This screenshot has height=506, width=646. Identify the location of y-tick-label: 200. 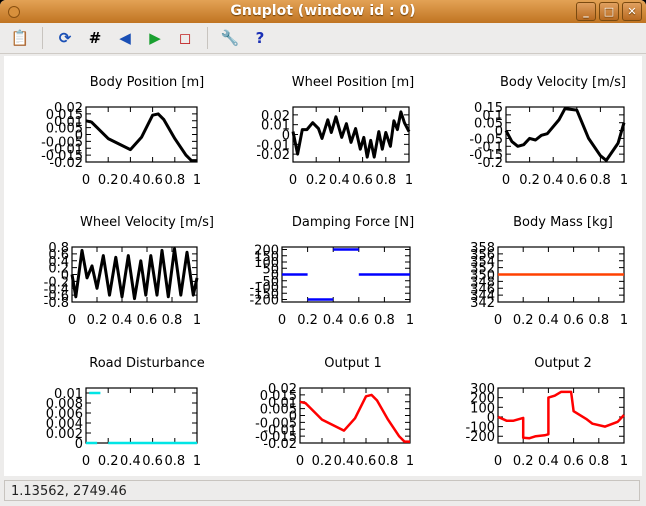
(266, 251).